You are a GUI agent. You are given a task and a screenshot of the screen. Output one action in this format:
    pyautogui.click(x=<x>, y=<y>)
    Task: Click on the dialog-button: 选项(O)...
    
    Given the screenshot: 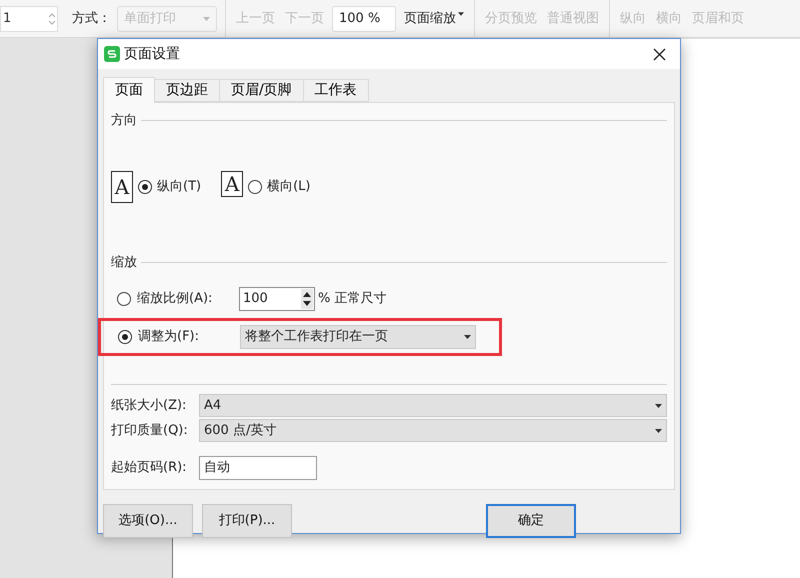 What is the action you would take?
    pyautogui.click(x=148, y=521)
    